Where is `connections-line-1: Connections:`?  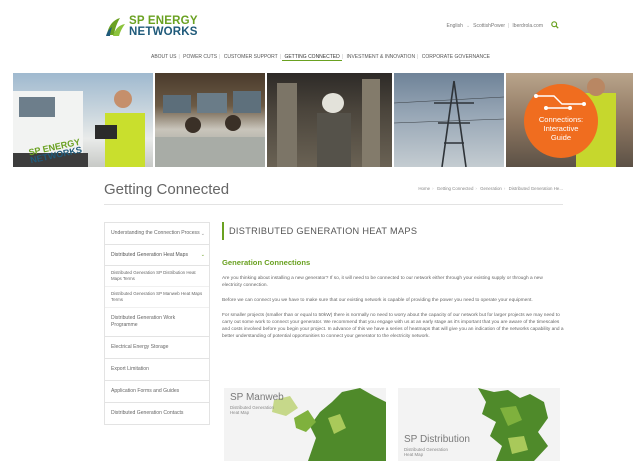 connections-line-1: Connections: is located at coordinates (561, 119).